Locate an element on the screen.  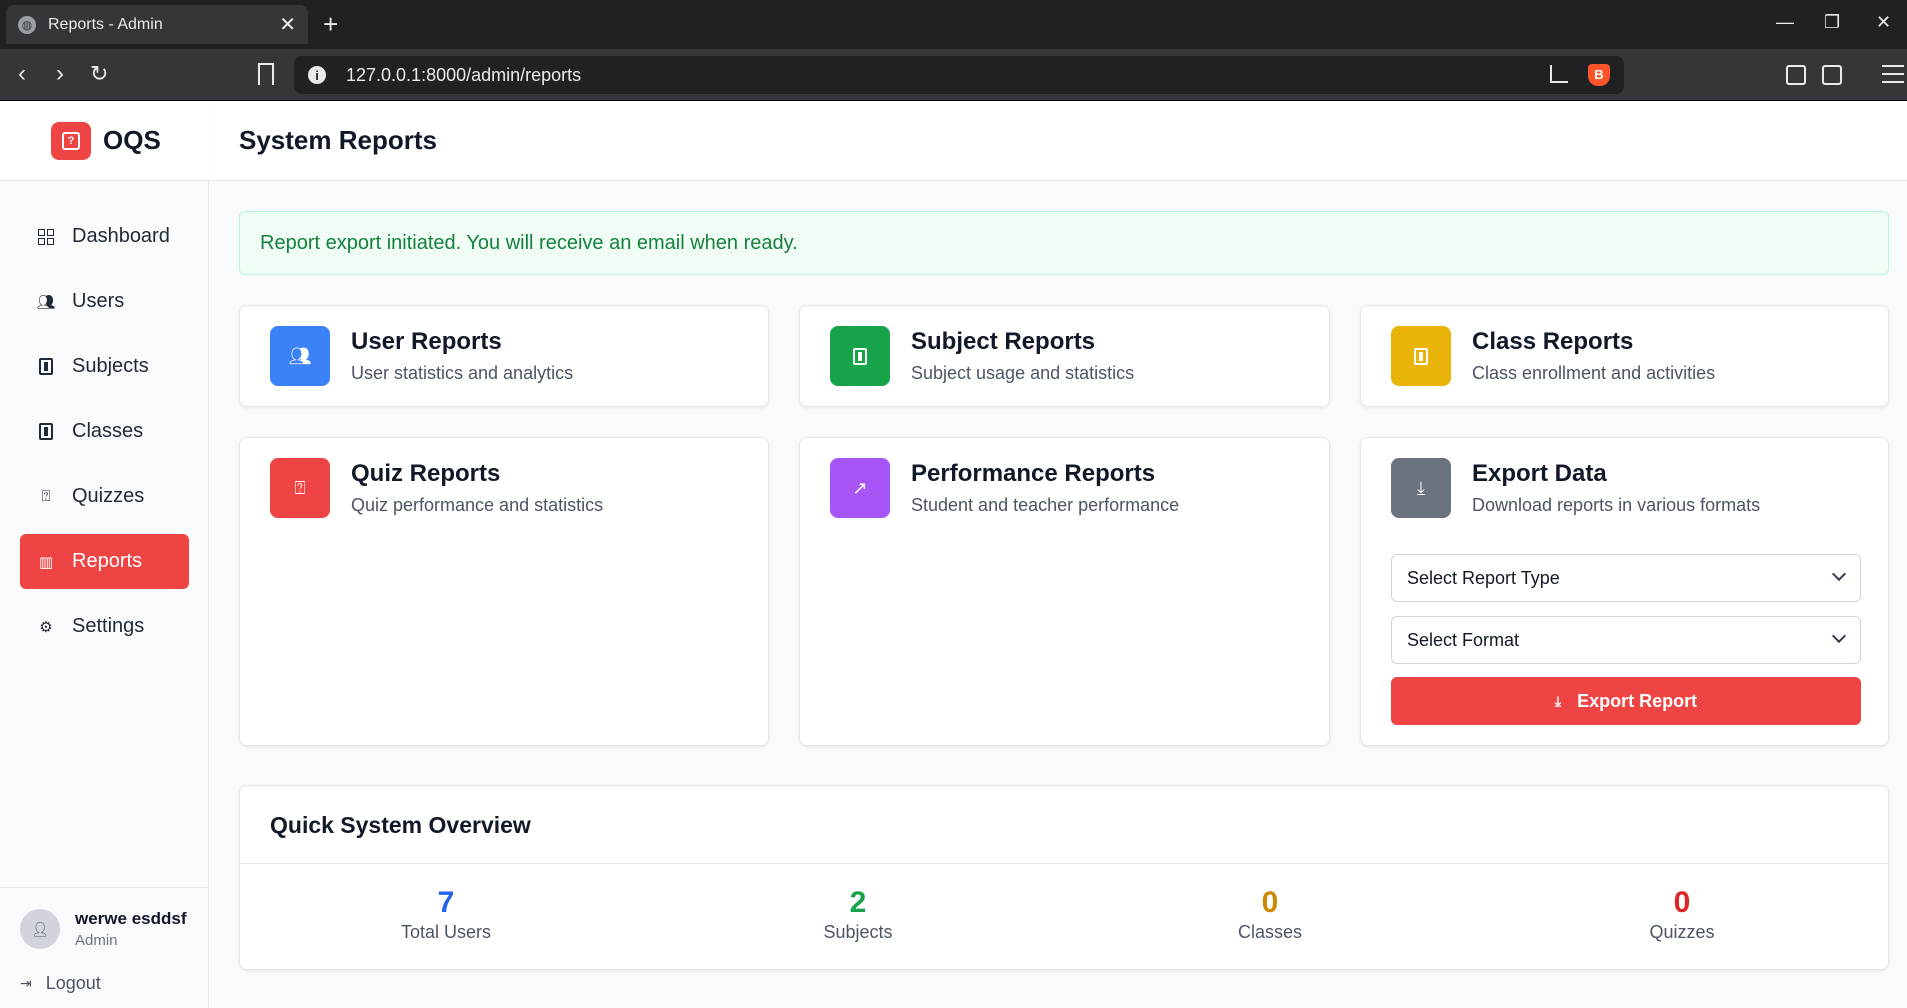
logo-icon: ? is located at coordinates (71, 140).